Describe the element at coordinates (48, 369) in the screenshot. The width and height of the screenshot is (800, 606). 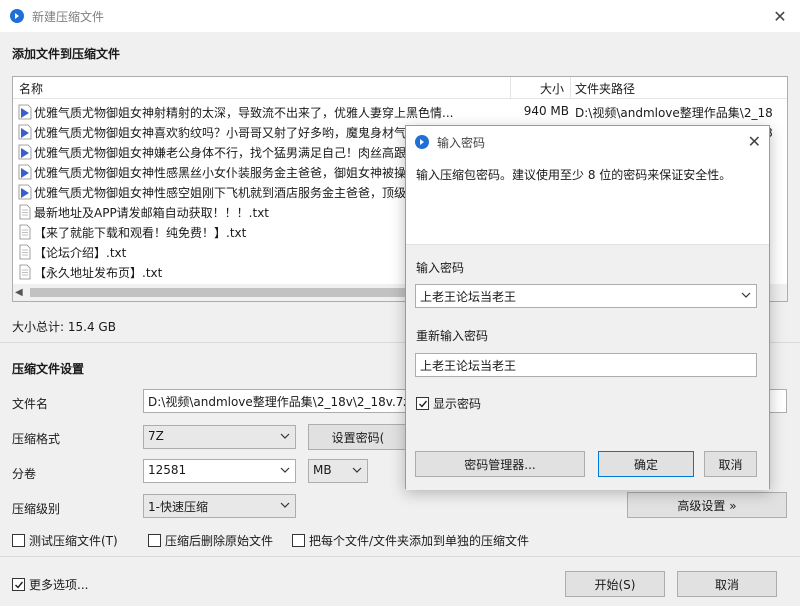
I see `settings-heading: 压缩文件设置` at that location.